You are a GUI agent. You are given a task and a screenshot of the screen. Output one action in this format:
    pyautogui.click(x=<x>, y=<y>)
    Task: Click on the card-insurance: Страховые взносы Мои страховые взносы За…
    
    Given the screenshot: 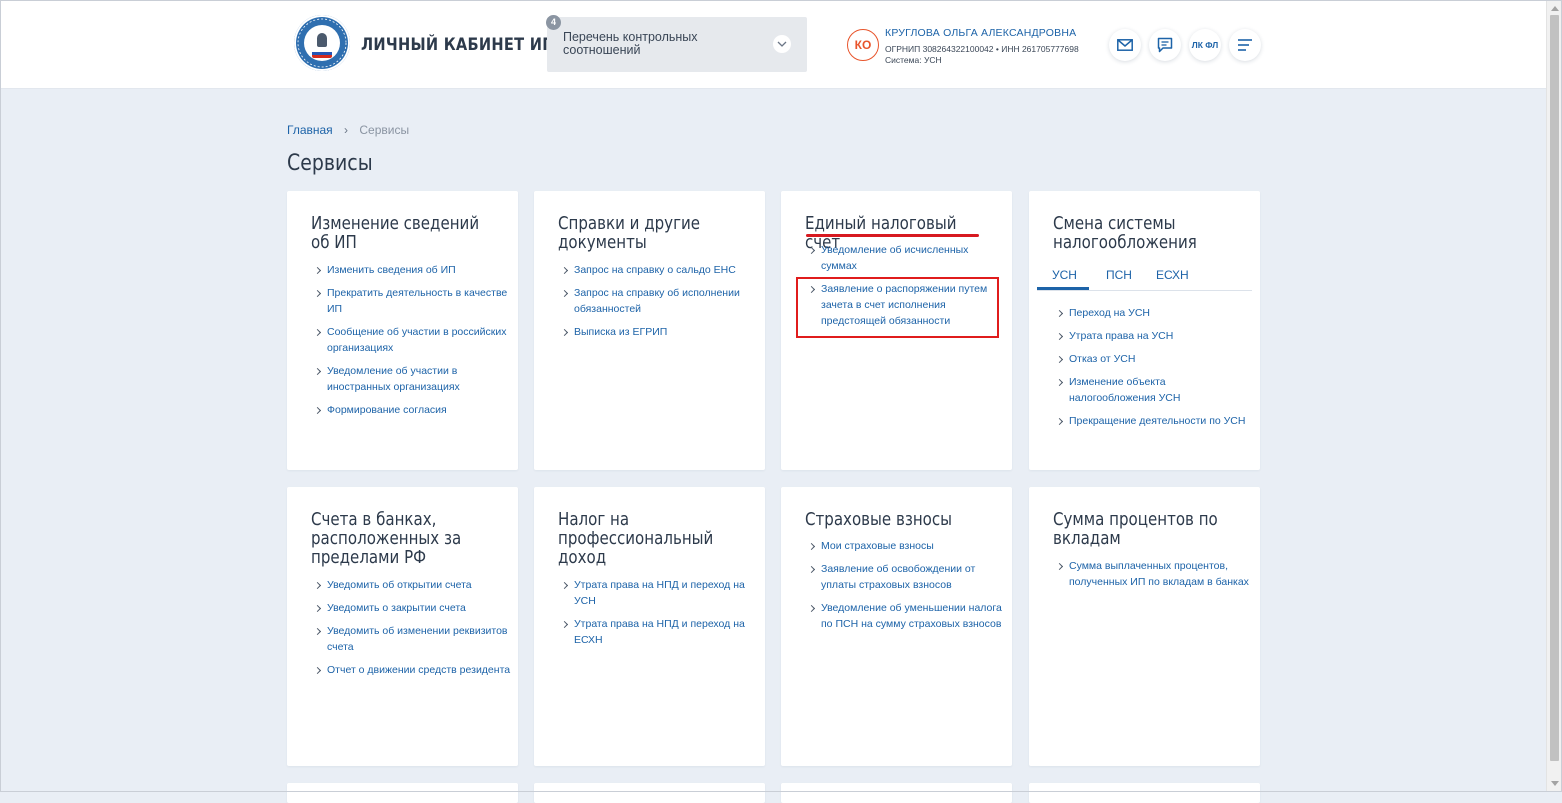 What is the action you would take?
    pyautogui.click(x=896, y=626)
    